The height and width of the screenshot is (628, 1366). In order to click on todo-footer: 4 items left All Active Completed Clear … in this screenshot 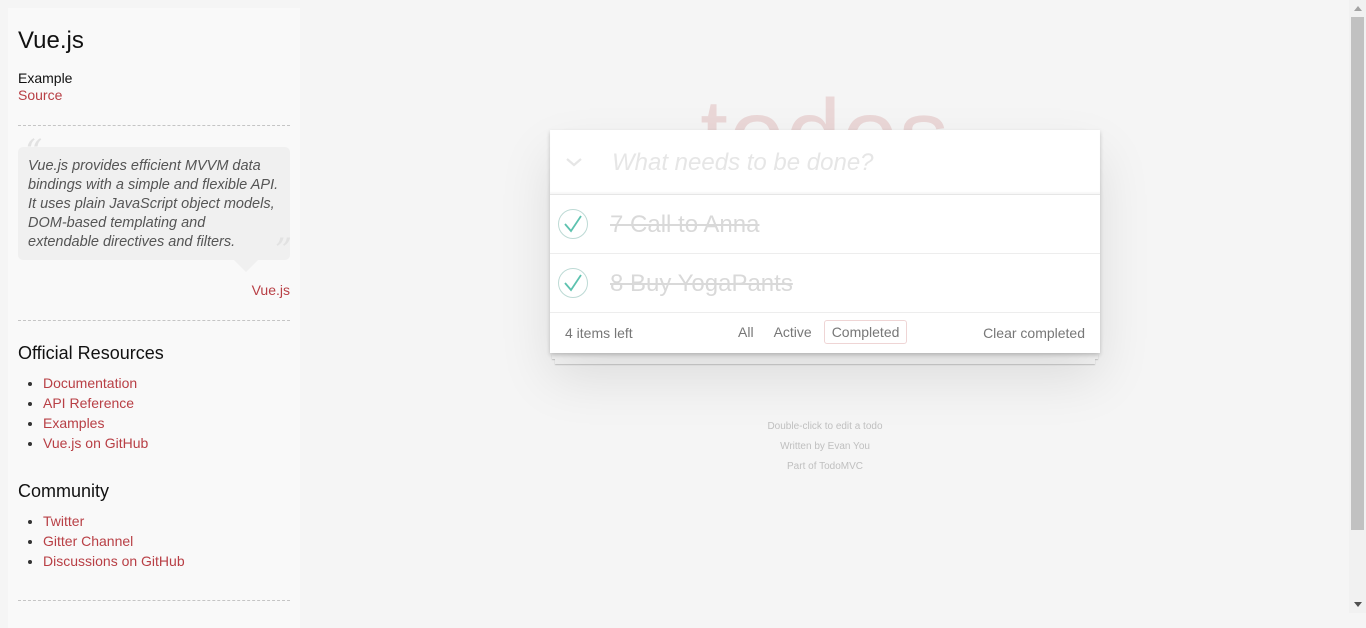, I will do `click(825, 333)`.